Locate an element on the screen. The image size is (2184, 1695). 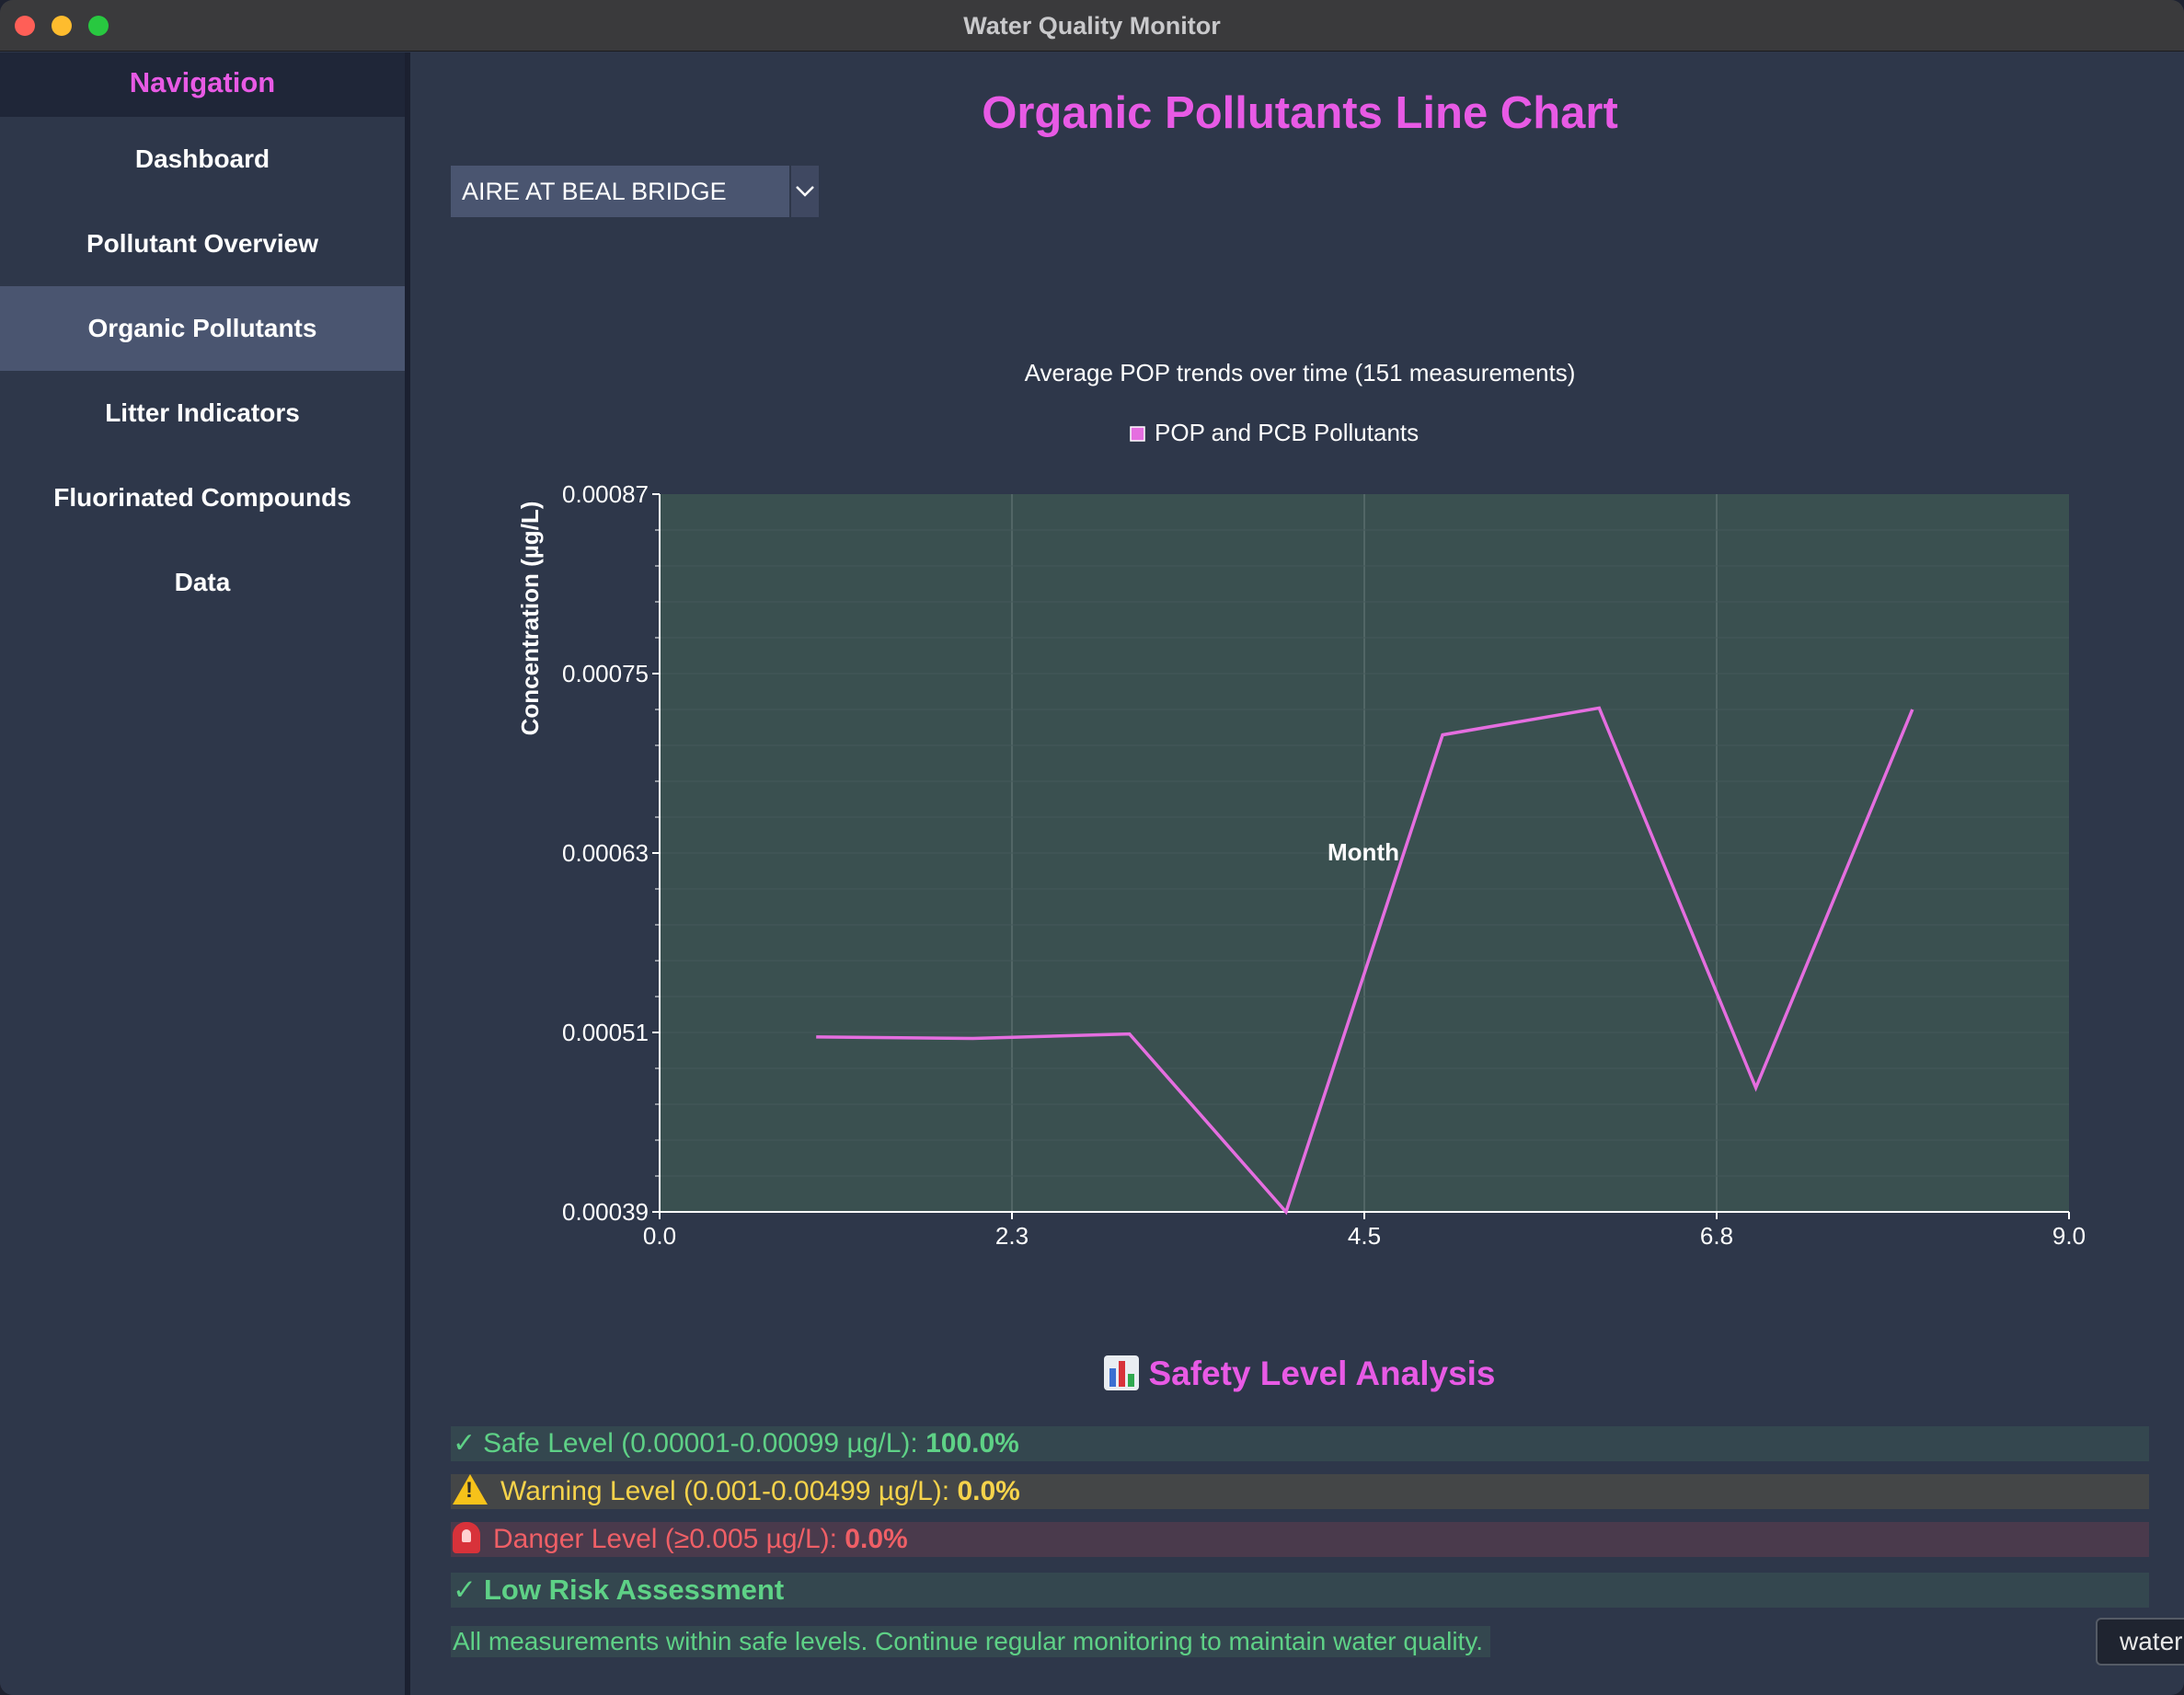
x-axis-label: Month is located at coordinates (1363, 852).